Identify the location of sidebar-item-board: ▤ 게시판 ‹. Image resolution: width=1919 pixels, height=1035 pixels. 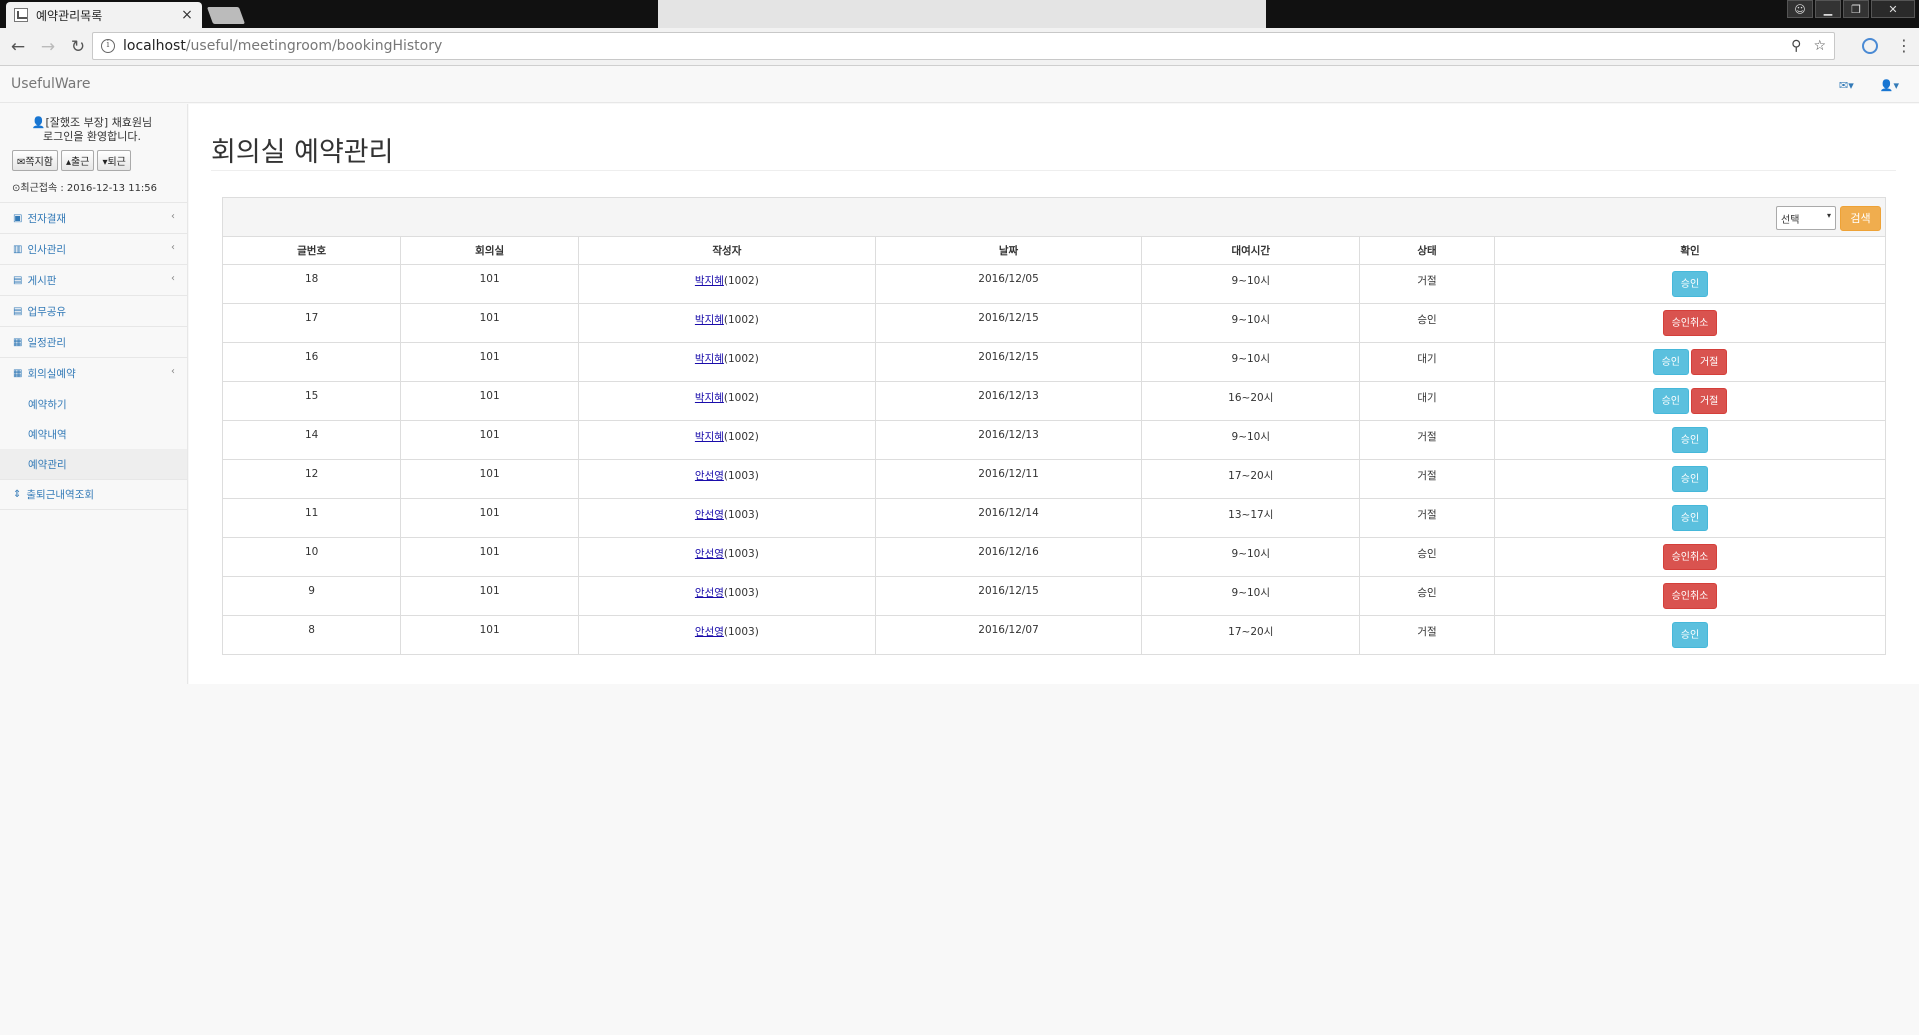
(93, 280).